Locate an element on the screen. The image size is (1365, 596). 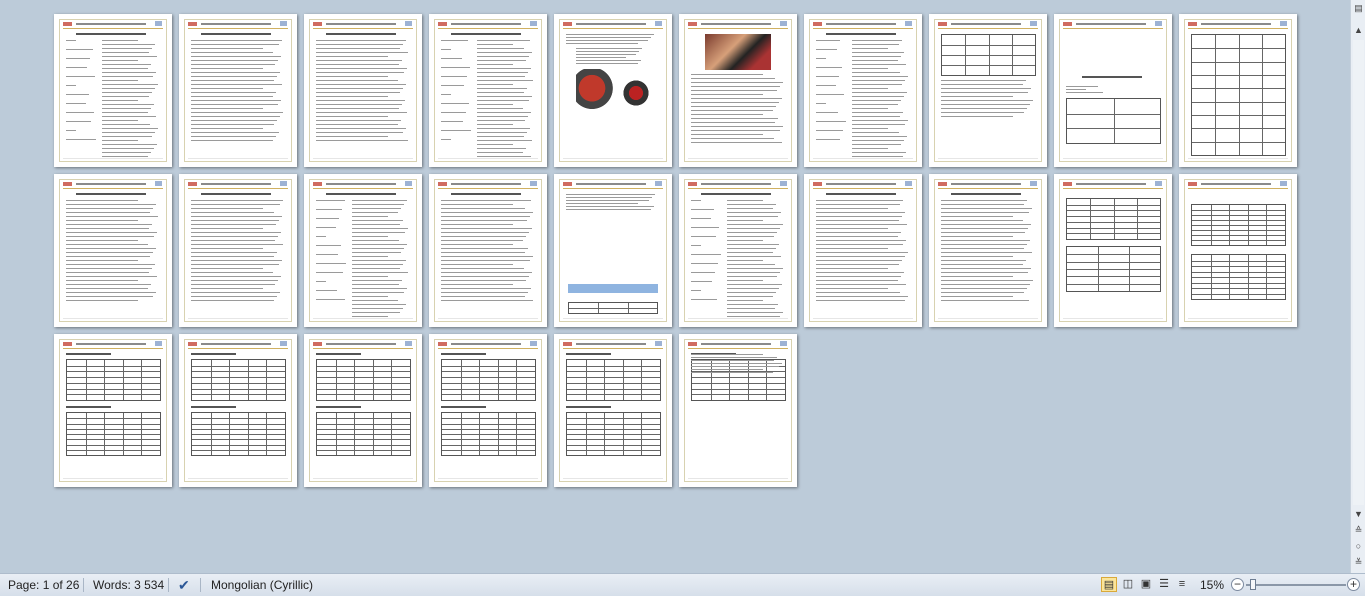
heading-line is located at coordinates (736, 194).